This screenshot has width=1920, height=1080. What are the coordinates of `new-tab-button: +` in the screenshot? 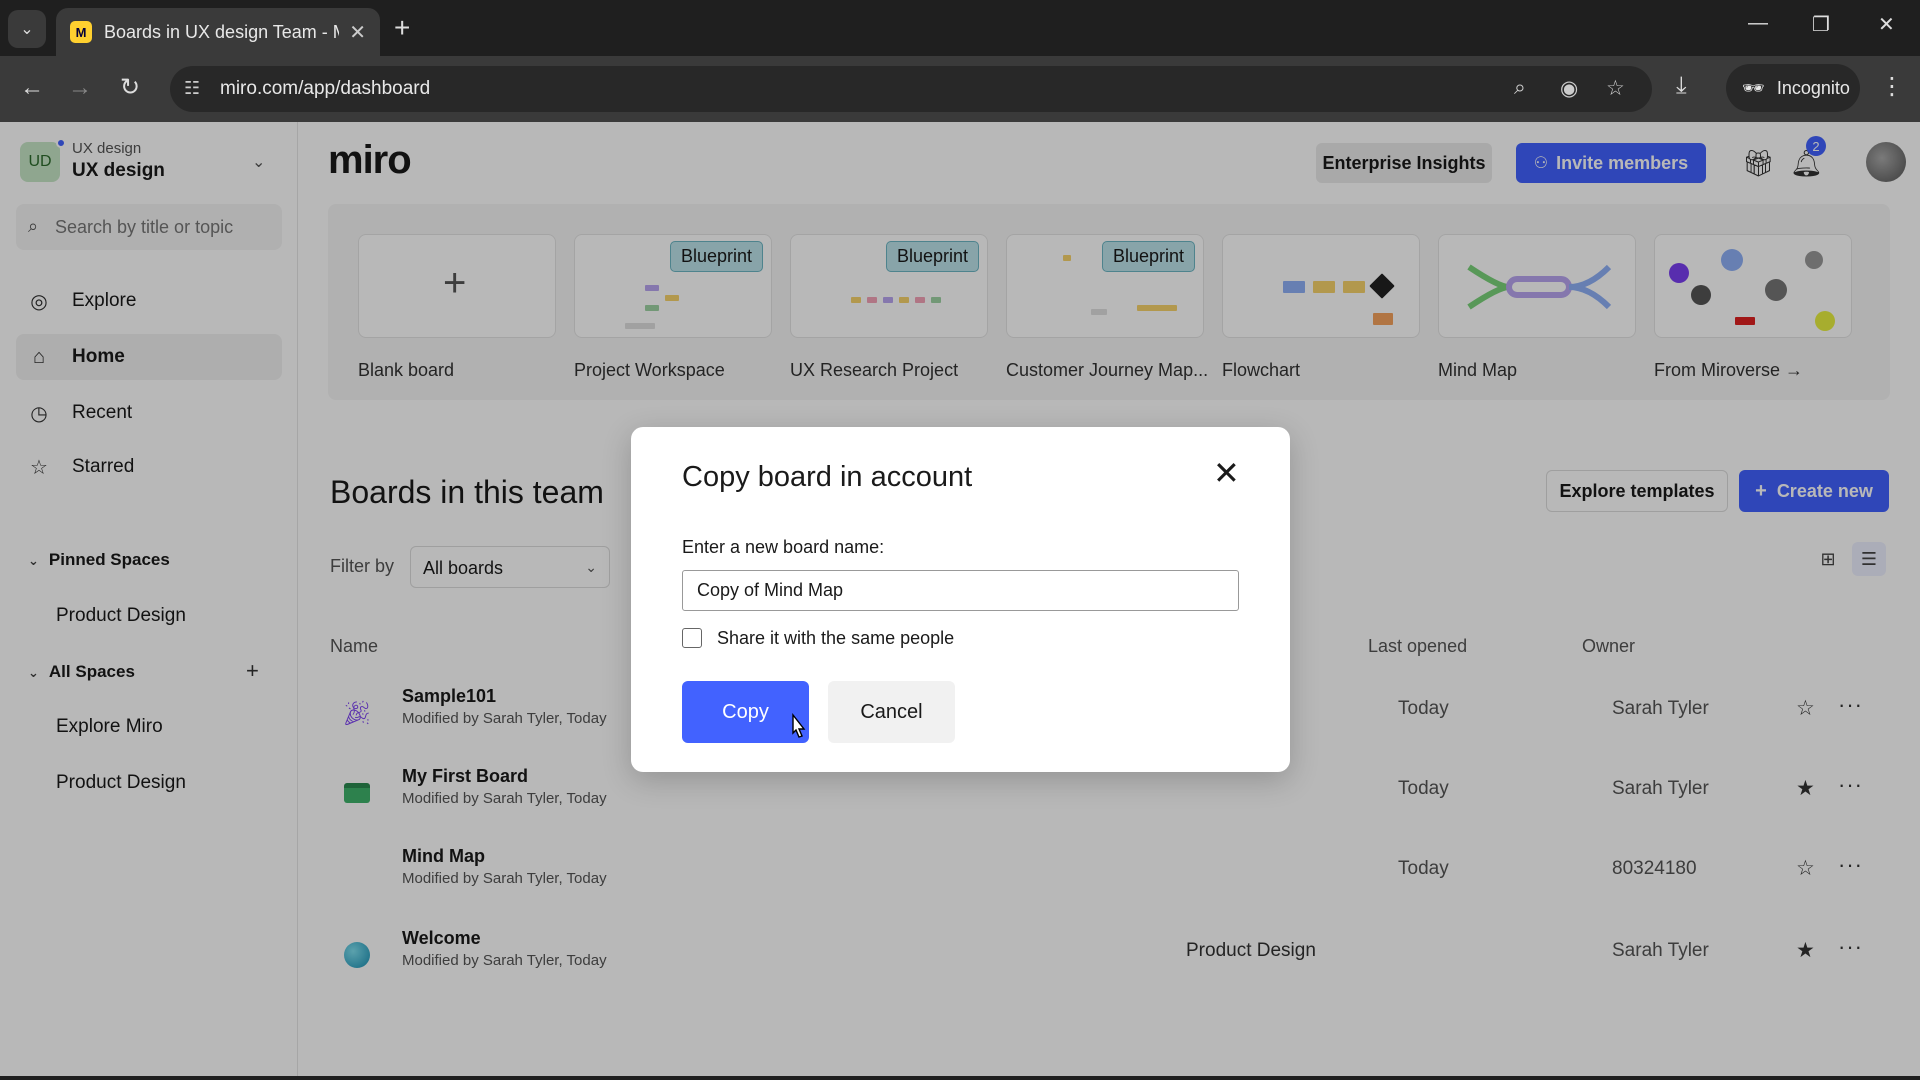 It's located at (402, 28).